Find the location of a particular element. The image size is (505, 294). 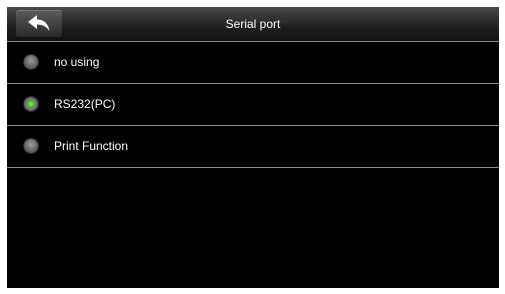

option-label: RS232(PC) is located at coordinates (85, 104).